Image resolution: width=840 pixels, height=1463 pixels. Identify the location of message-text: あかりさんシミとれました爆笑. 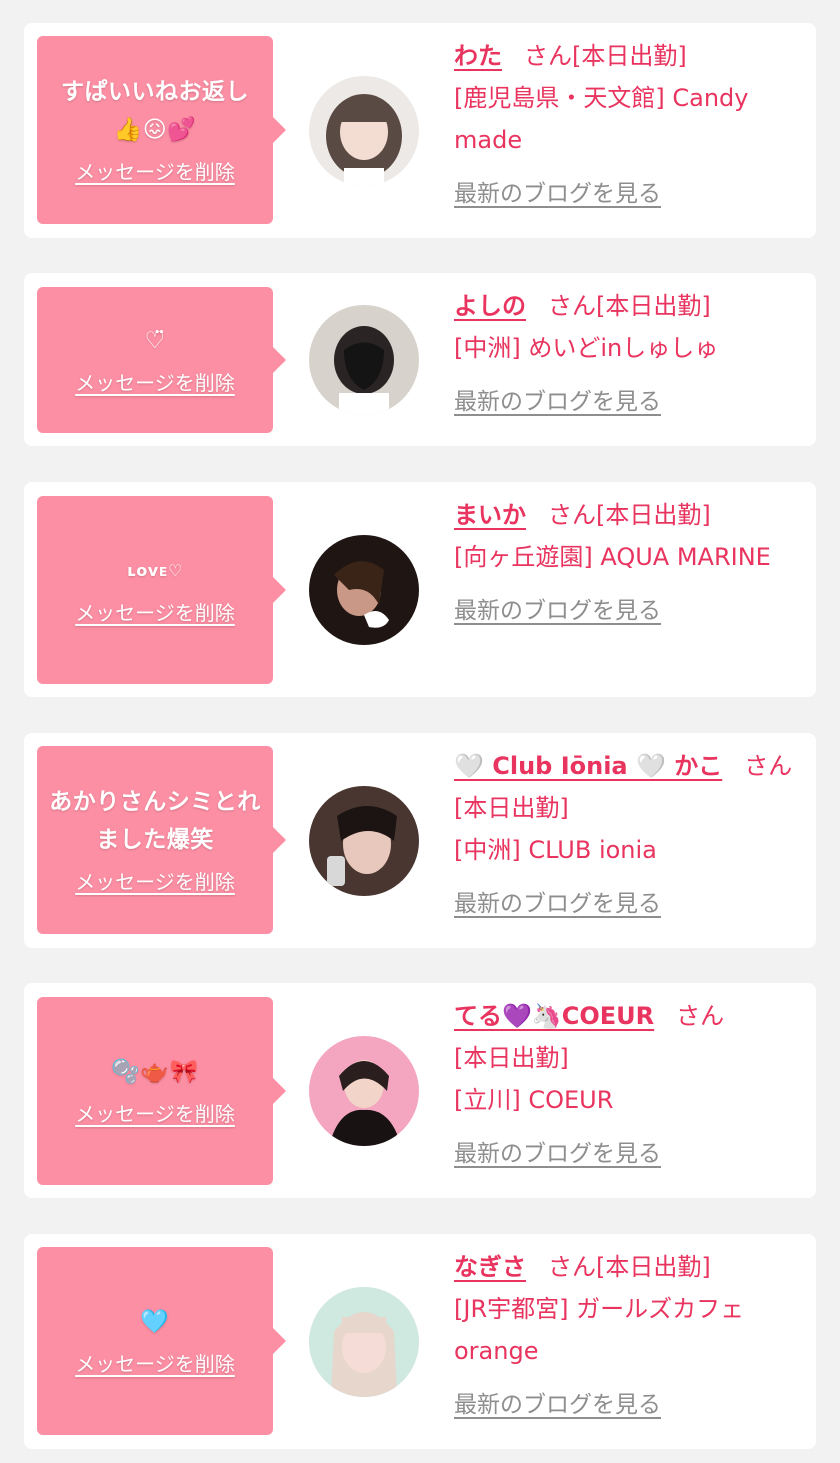
(155, 821).